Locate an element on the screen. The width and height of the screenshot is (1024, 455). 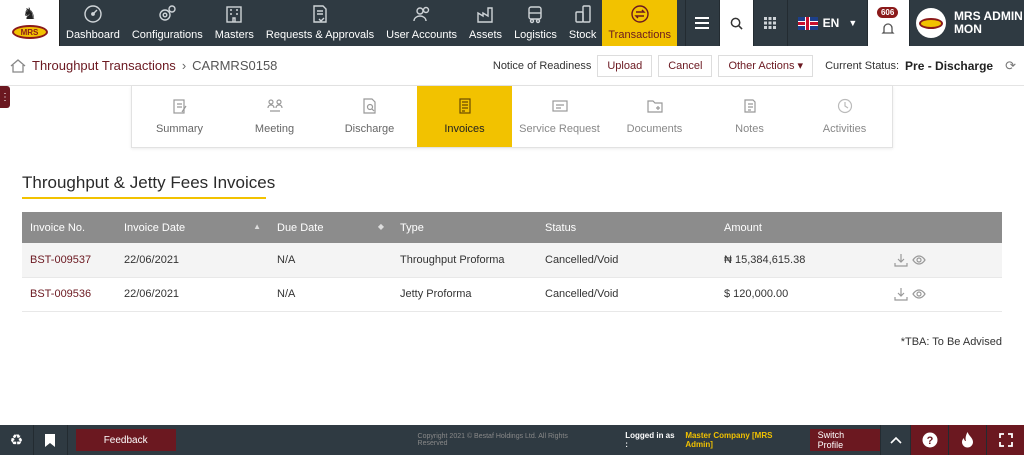
nav-item-transactions: Transactions is located at coordinates (639, 23).